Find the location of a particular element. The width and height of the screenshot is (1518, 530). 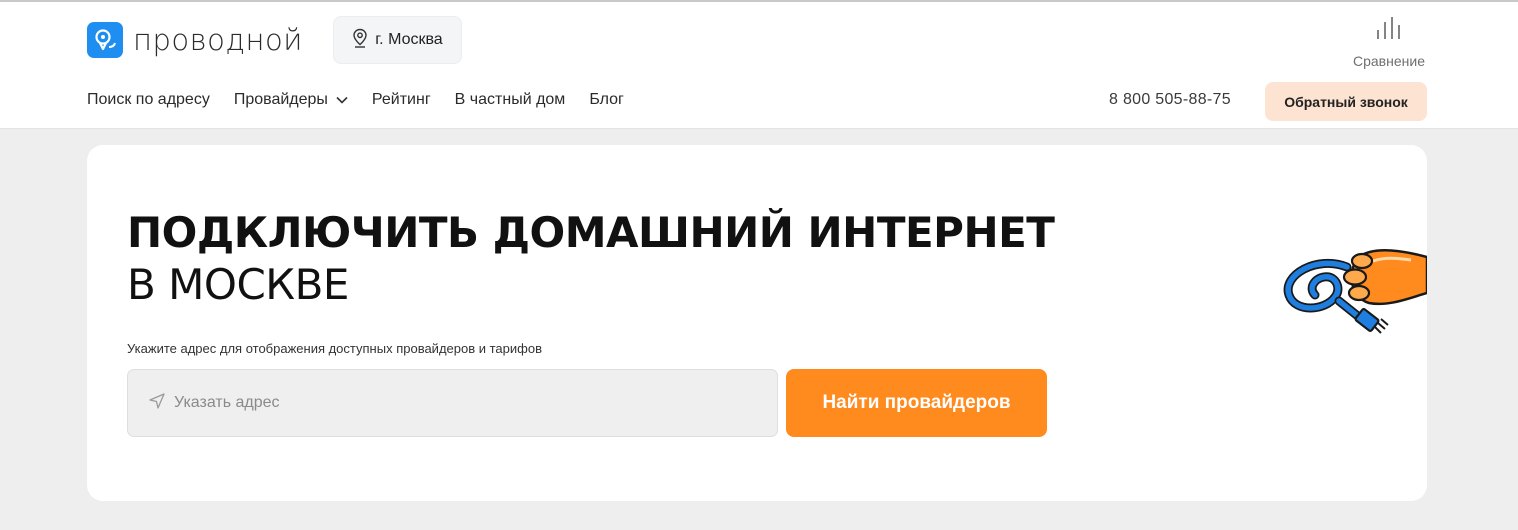

callback-button: Обратный звонок is located at coordinates (1346, 101).